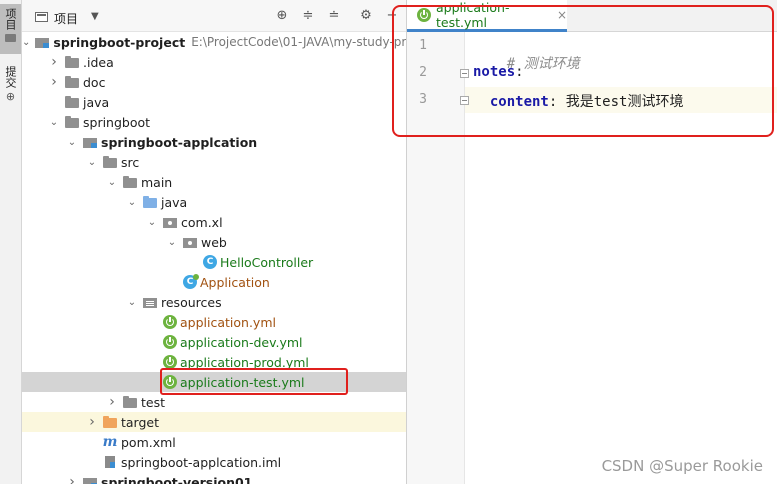 The image size is (777, 484). What do you see at coordinates (66, 18) in the screenshot?
I see `project-panel-title: 项目` at bounding box center [66, 18].